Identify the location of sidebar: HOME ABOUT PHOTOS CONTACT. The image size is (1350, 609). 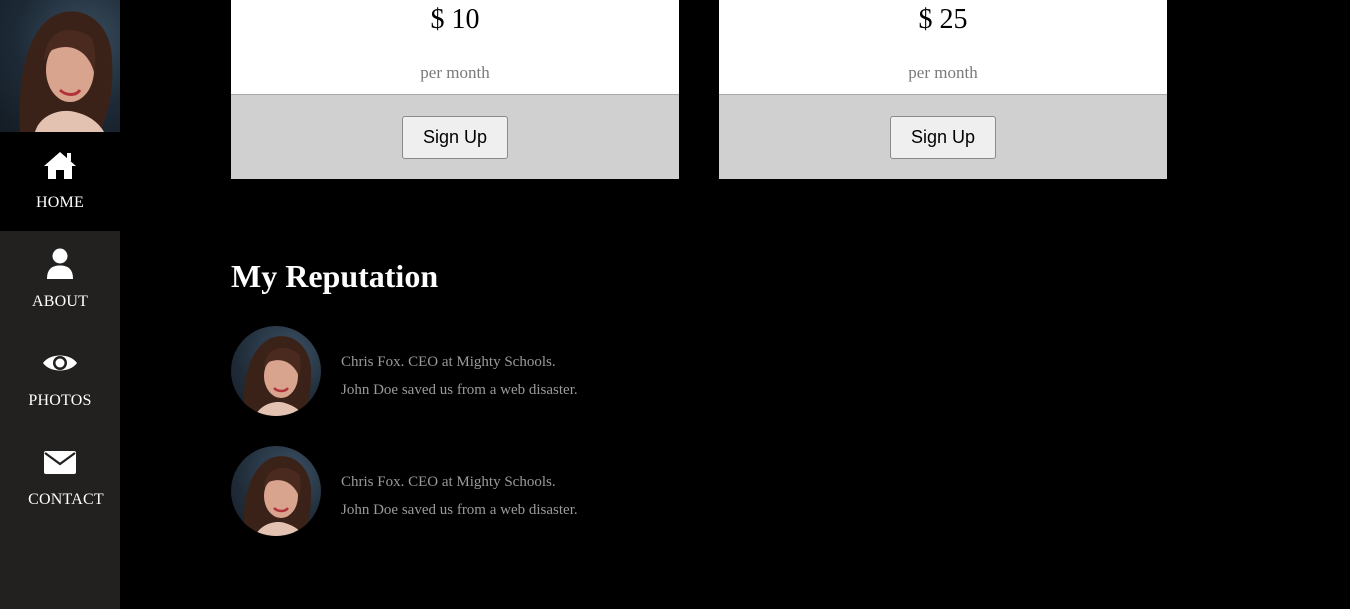
(60, 304).